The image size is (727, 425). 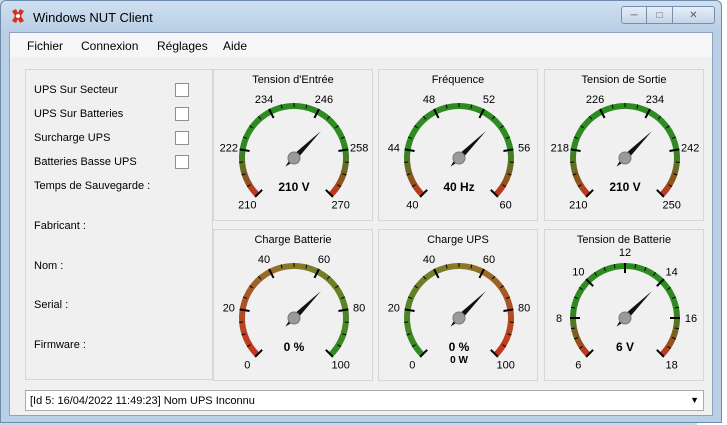 What do you see at coordinates (182, 90) in the screenshot?
I see `flag-checkbox-on-line` at bounding box center [182, 90].